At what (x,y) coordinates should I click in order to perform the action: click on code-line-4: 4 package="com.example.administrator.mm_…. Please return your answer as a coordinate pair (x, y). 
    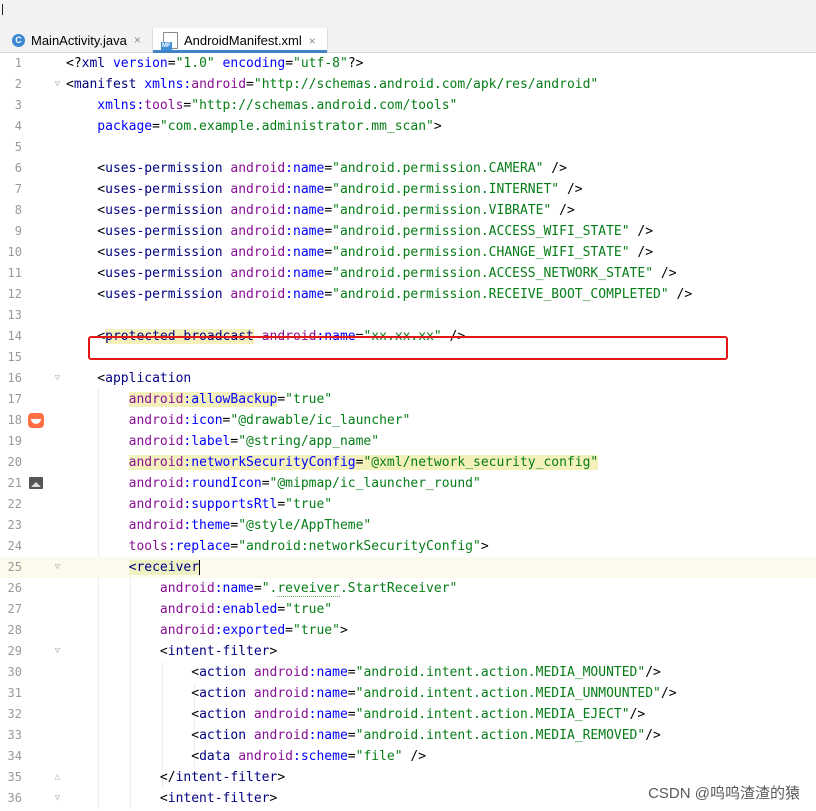
    Looking at the image, I should click on (408, 126).